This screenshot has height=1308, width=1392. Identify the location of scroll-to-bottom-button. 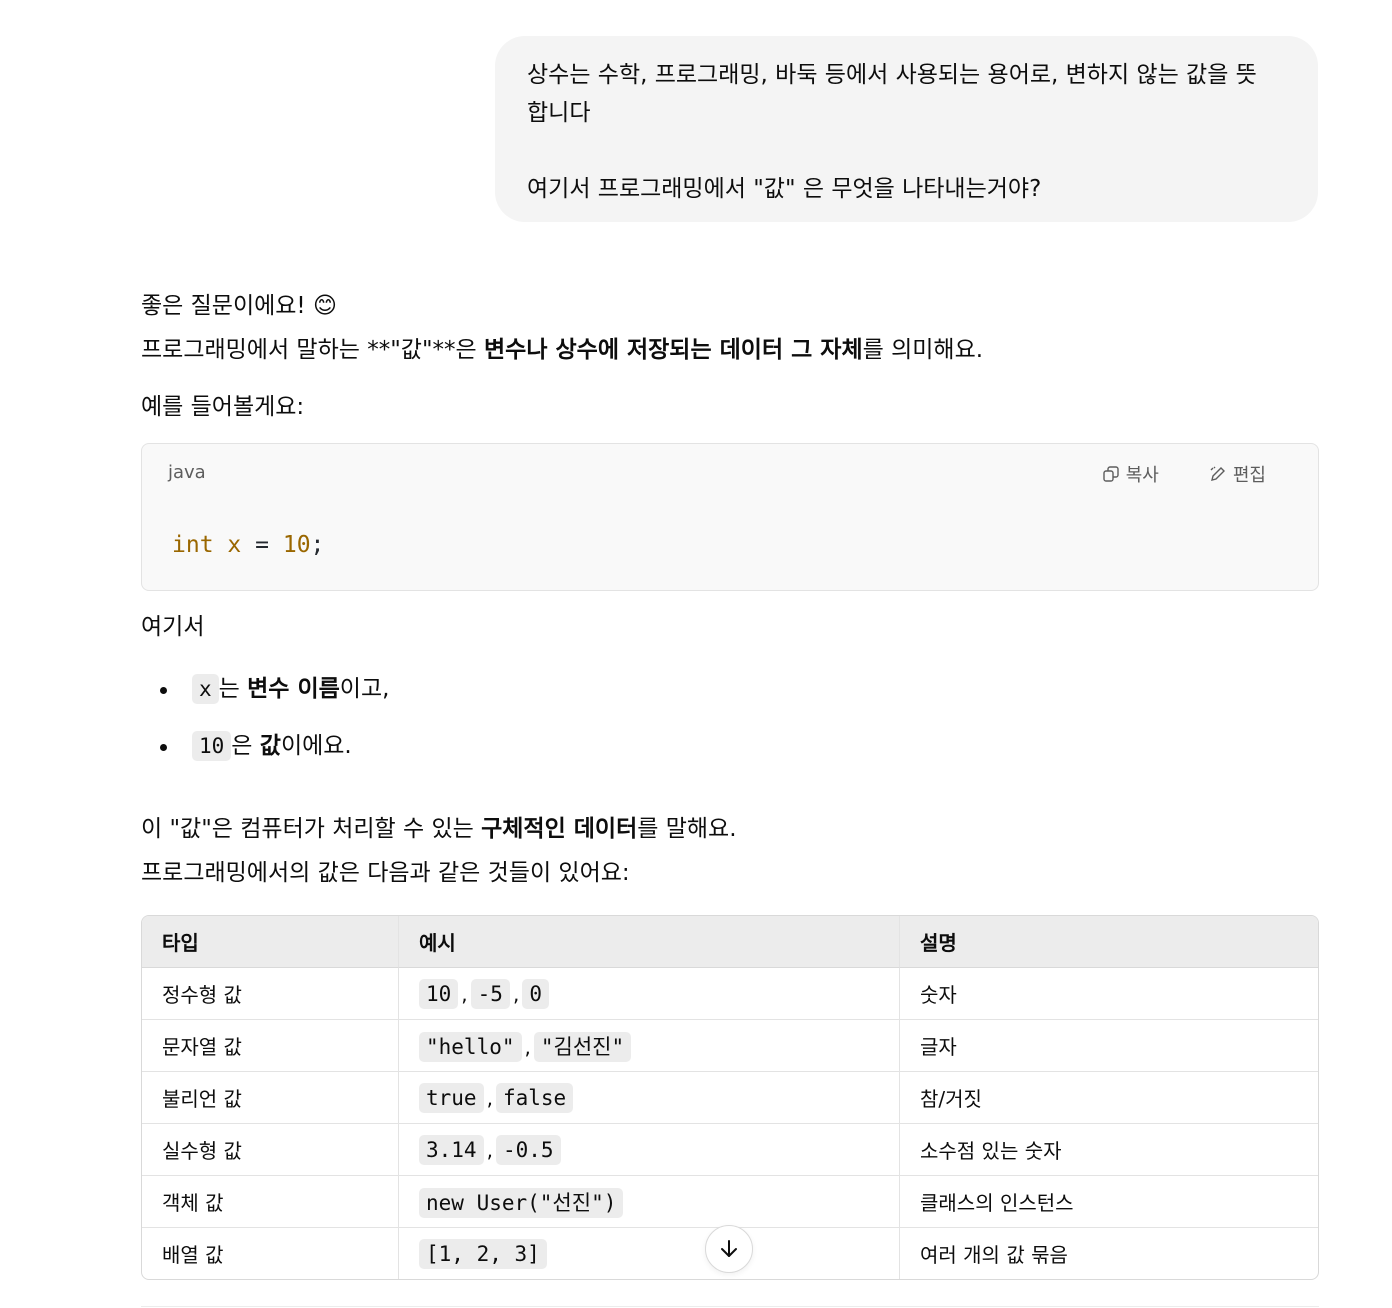
(729, 1249).